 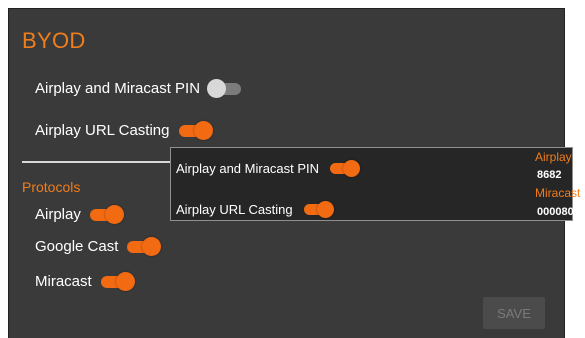 What do you see at coordinates (102, 130) in the screenshot?
I see `setting-label: Airplay URL Casting` at bounding box center [102, 130].